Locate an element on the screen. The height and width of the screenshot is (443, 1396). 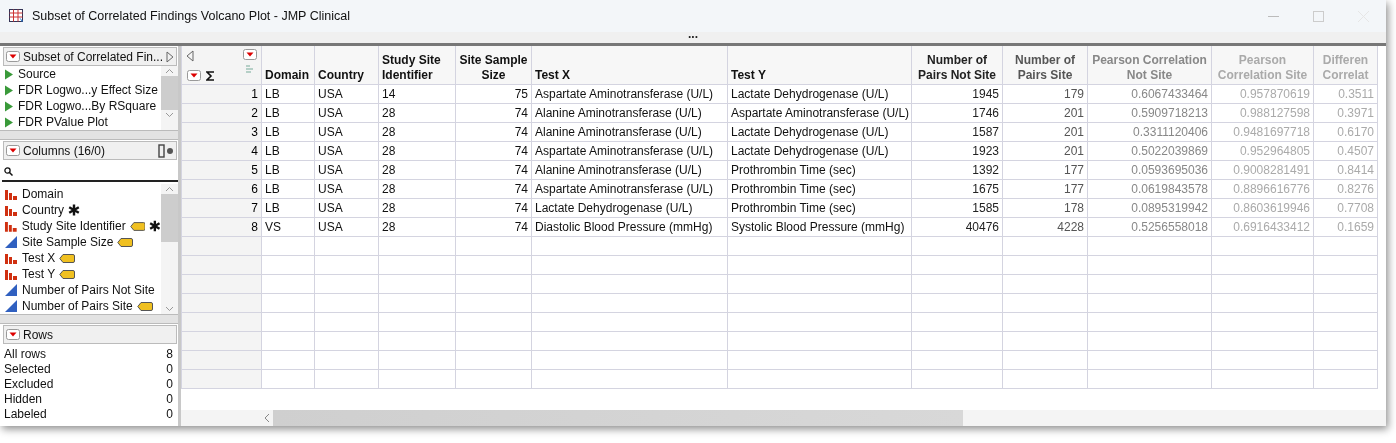
table-cell: 1945 is located at coordinates (985, 94).